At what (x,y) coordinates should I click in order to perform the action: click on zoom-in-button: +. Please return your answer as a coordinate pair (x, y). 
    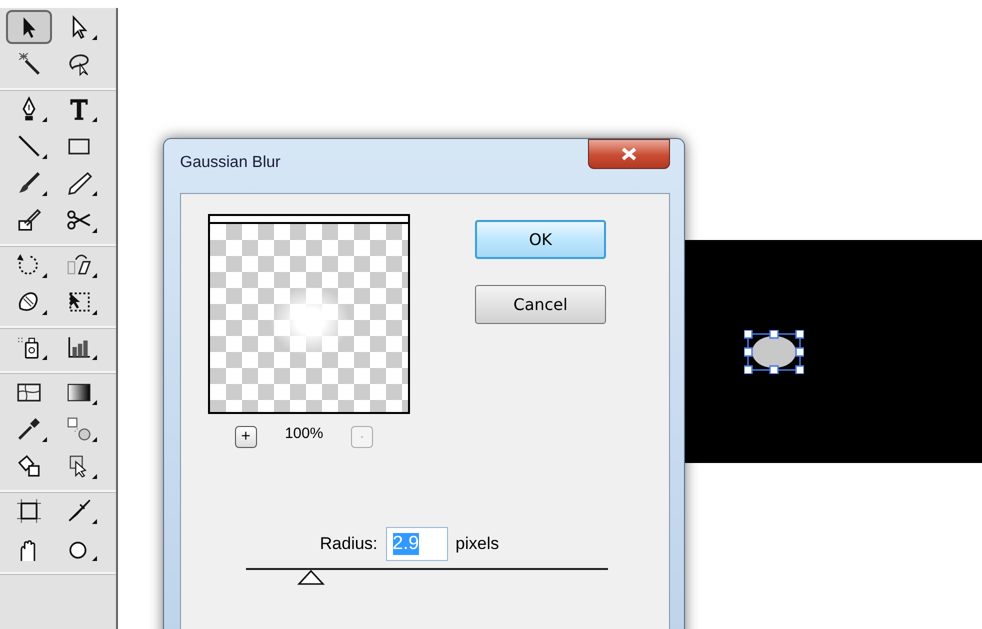
    Looking at the image, I should click on (245, 437).